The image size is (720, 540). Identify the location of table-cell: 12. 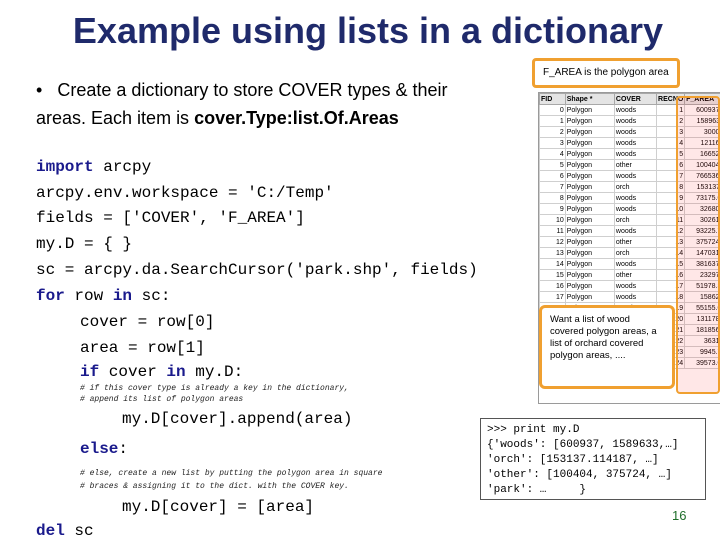
(552, 242).